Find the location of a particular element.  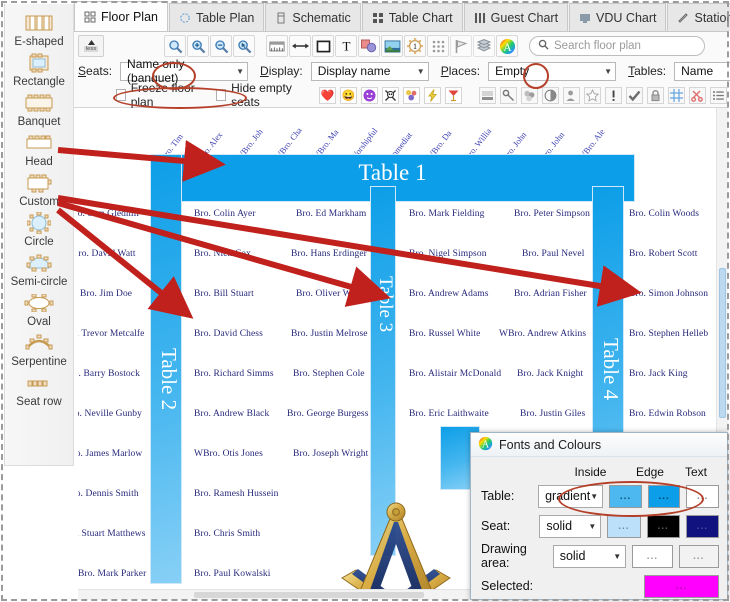

sidebar-item-serpentine: Serpentine is located at coordinates (39, 350).